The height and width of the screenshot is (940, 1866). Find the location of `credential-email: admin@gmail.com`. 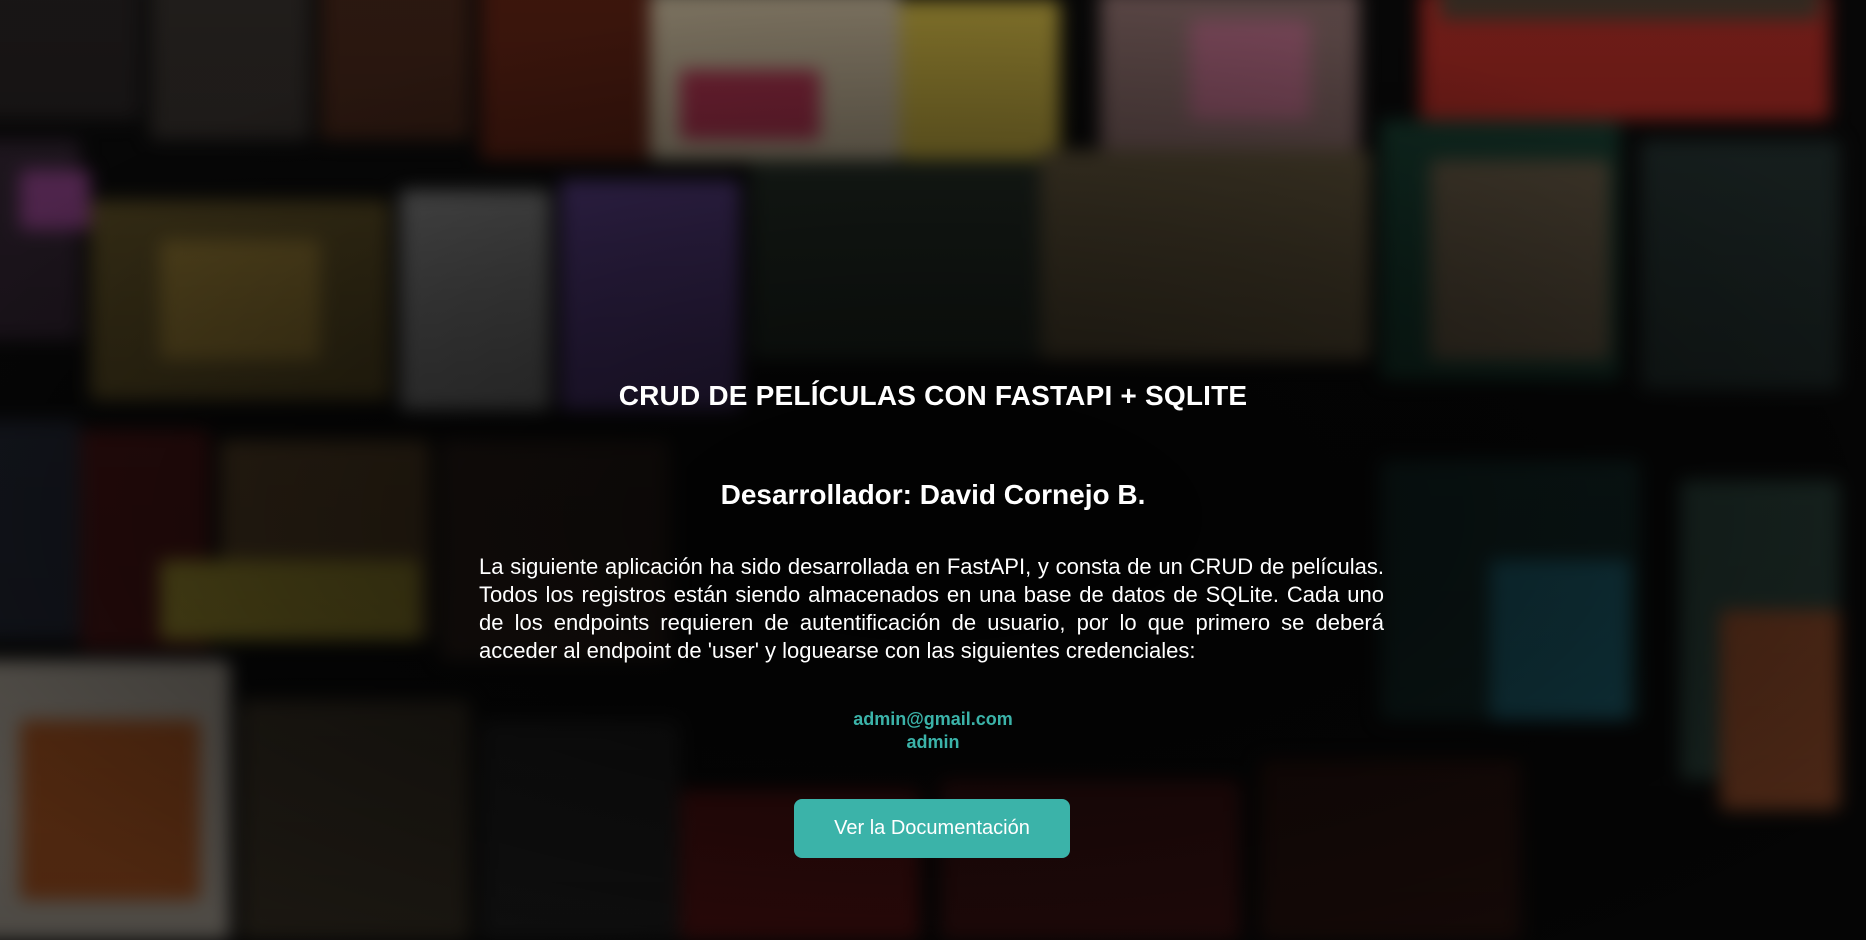

credential-email: admin@gmail.com is located at coordinates (933, 719).